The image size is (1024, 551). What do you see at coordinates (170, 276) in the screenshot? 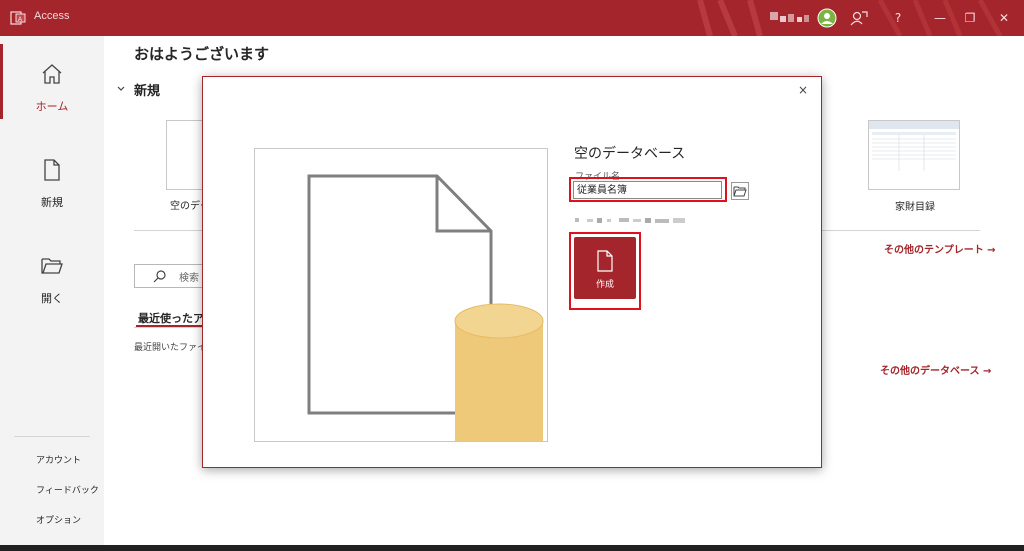
I see `search-input: 検索` at bounding box center [170, 276].